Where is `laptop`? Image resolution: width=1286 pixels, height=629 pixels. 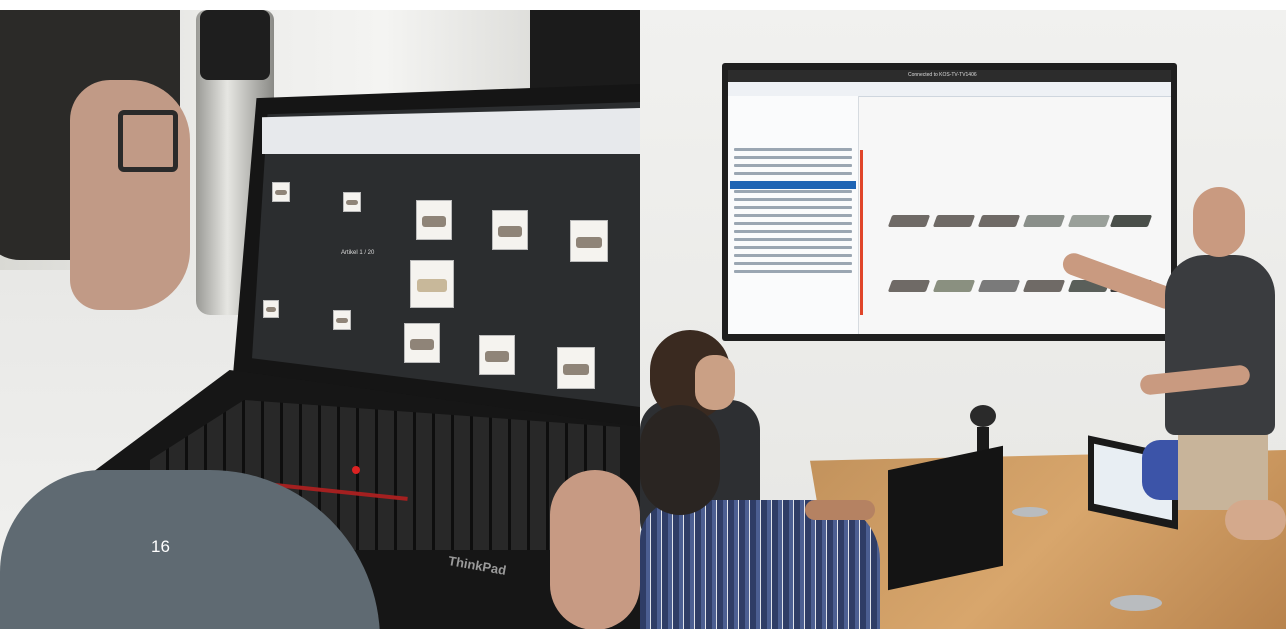 laptop is located at coordinates (945, 518).